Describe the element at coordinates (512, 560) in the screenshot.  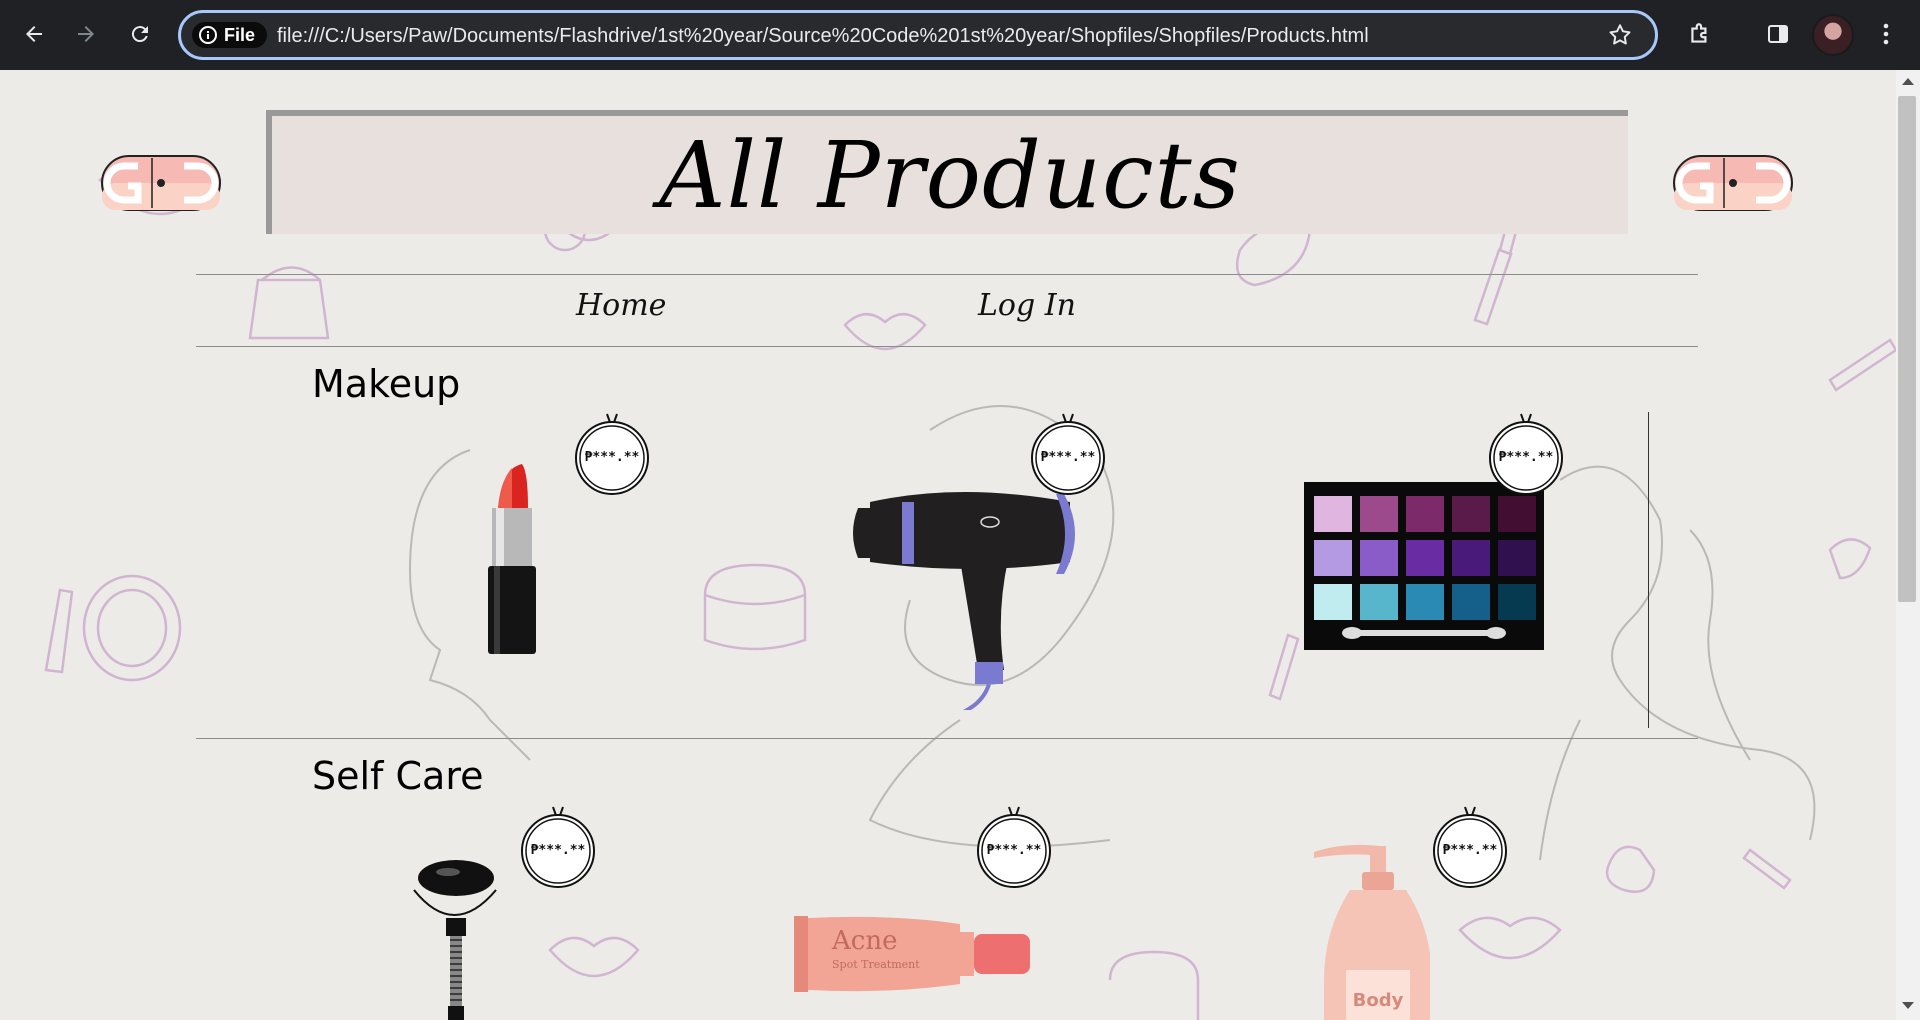
I see `product-lipstick` at that location.